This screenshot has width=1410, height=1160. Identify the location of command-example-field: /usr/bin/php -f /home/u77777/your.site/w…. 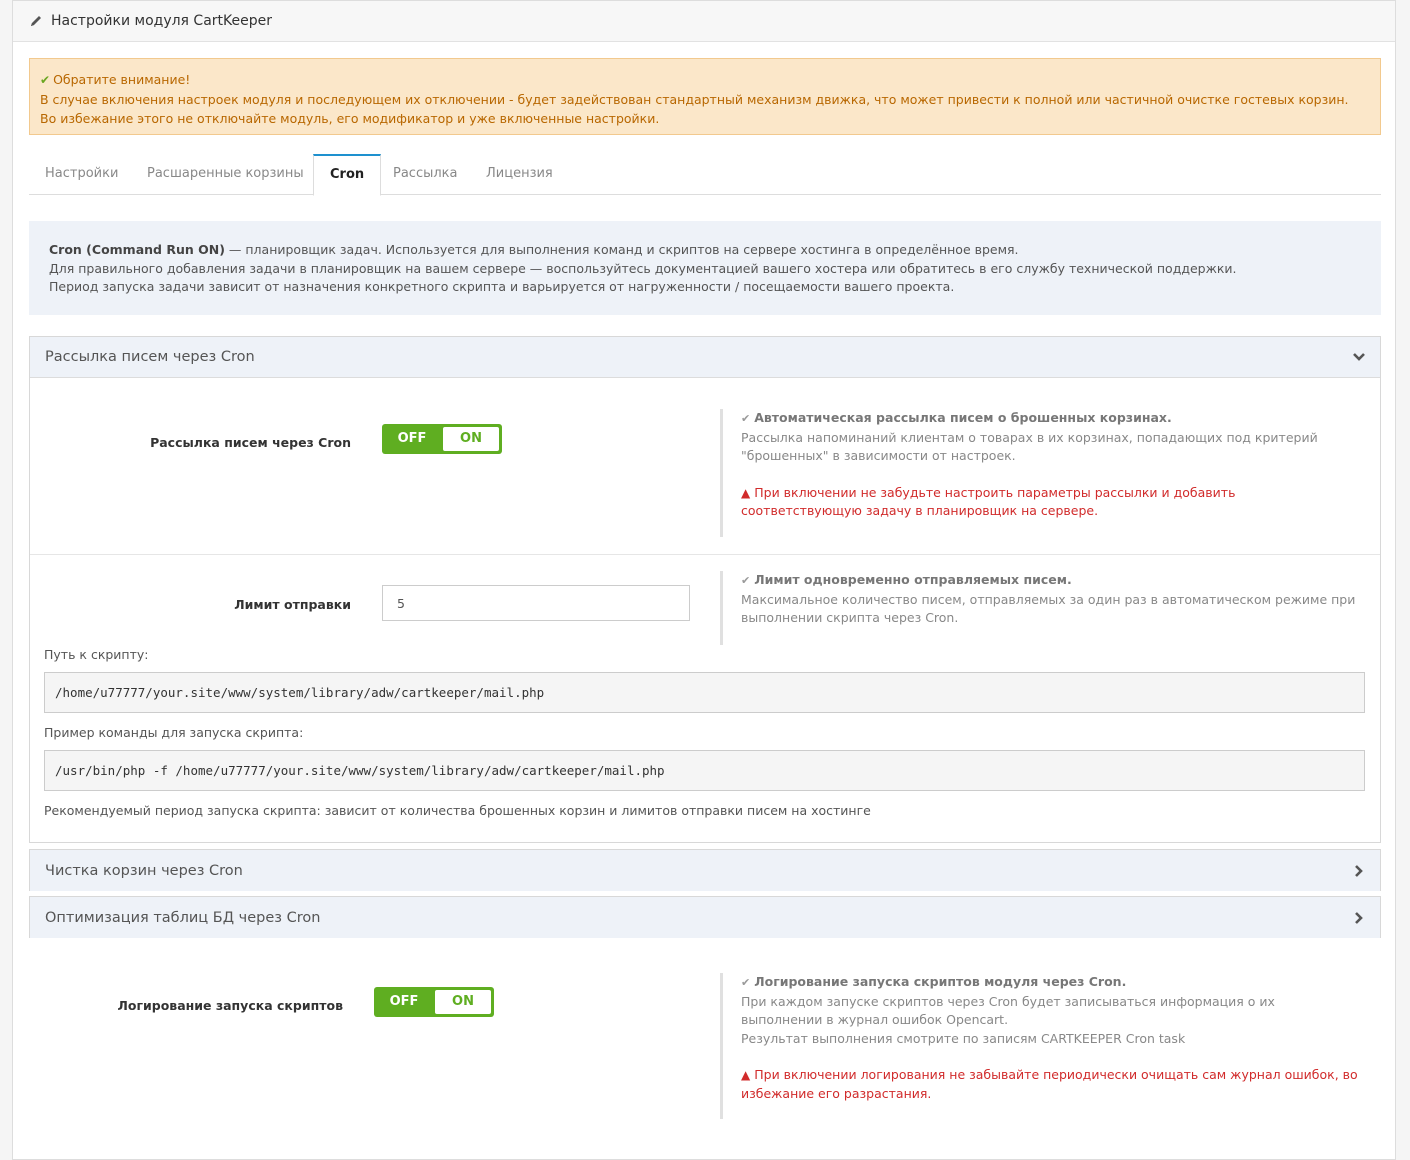
(704, 770).